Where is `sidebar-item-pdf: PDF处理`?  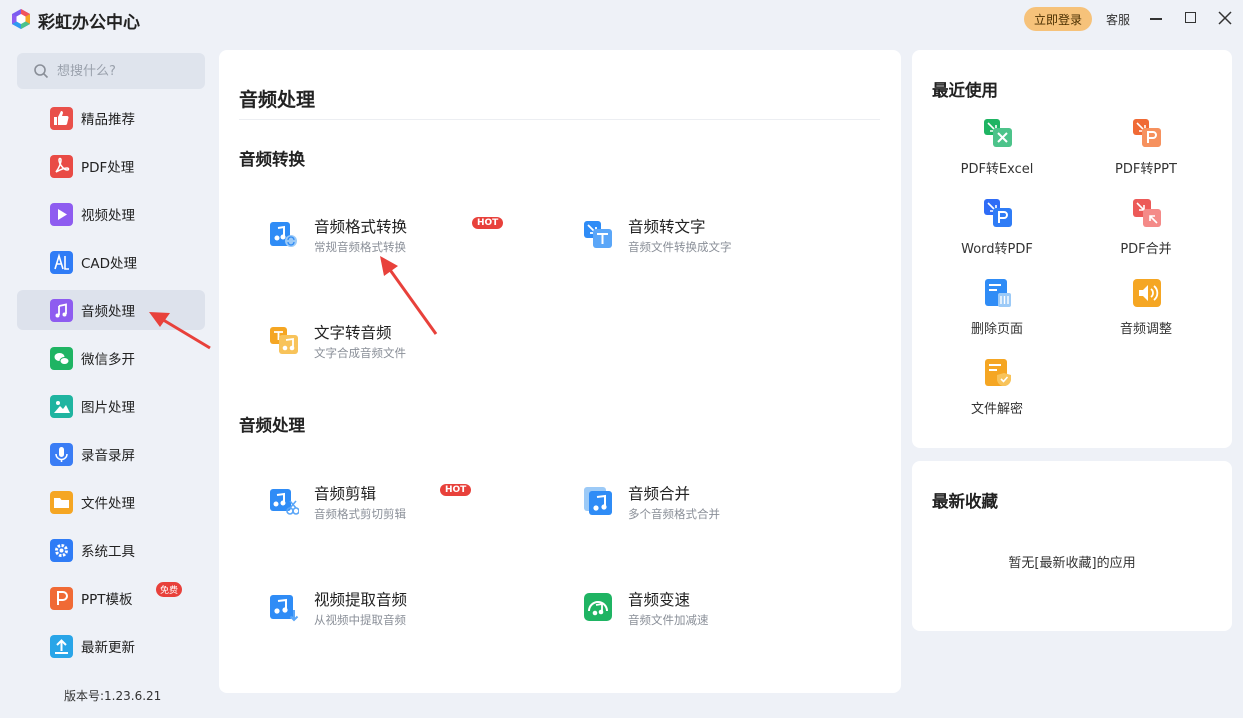
sidebar-item-pdf: PDF处理 is located at coordinates (111, 166).